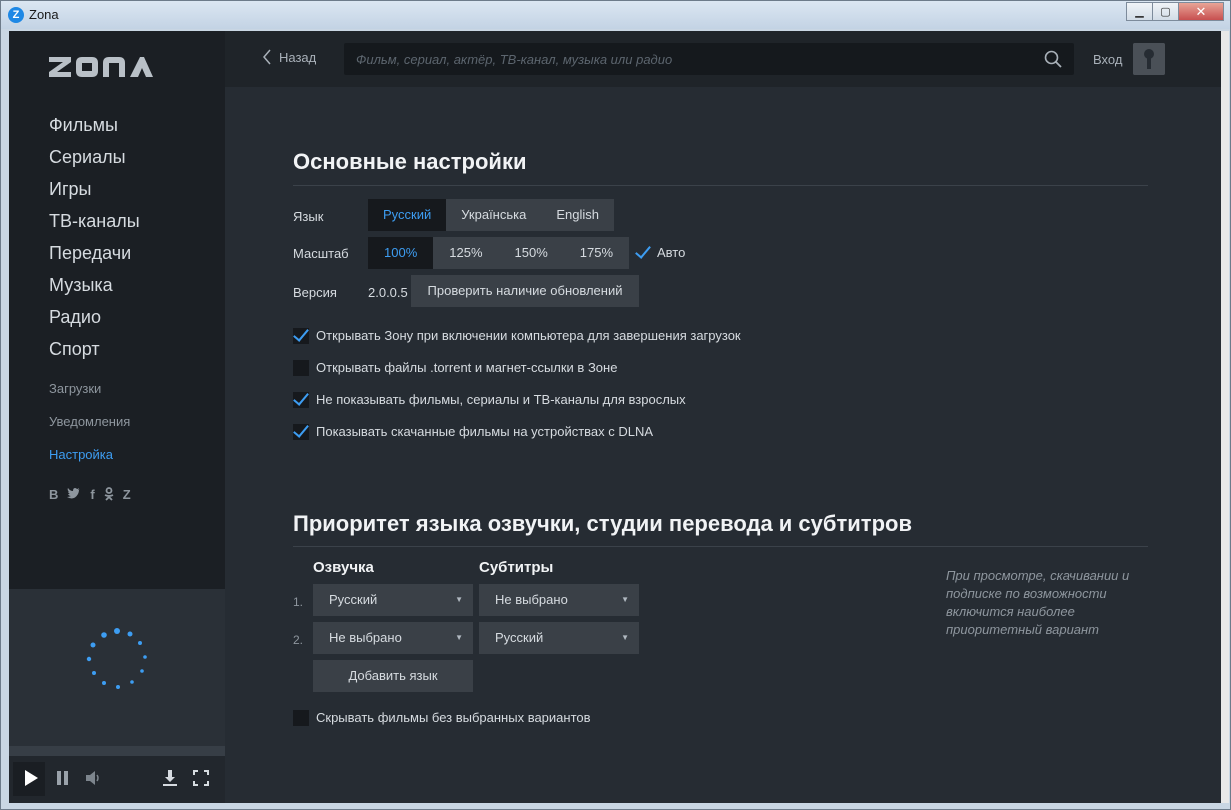 This screenshot has width=1231, height=810. I want to click on version-value: 2.0.0.5, so click(388, 292).